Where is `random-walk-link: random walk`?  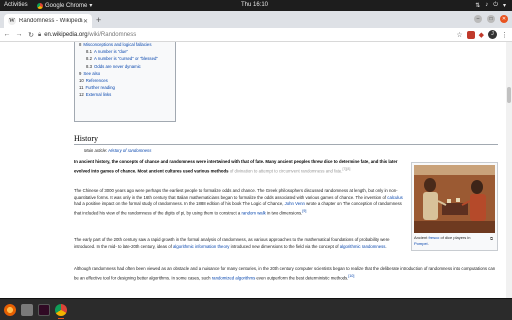
random-walk-link: random walk is located at coordinates (253, 212).